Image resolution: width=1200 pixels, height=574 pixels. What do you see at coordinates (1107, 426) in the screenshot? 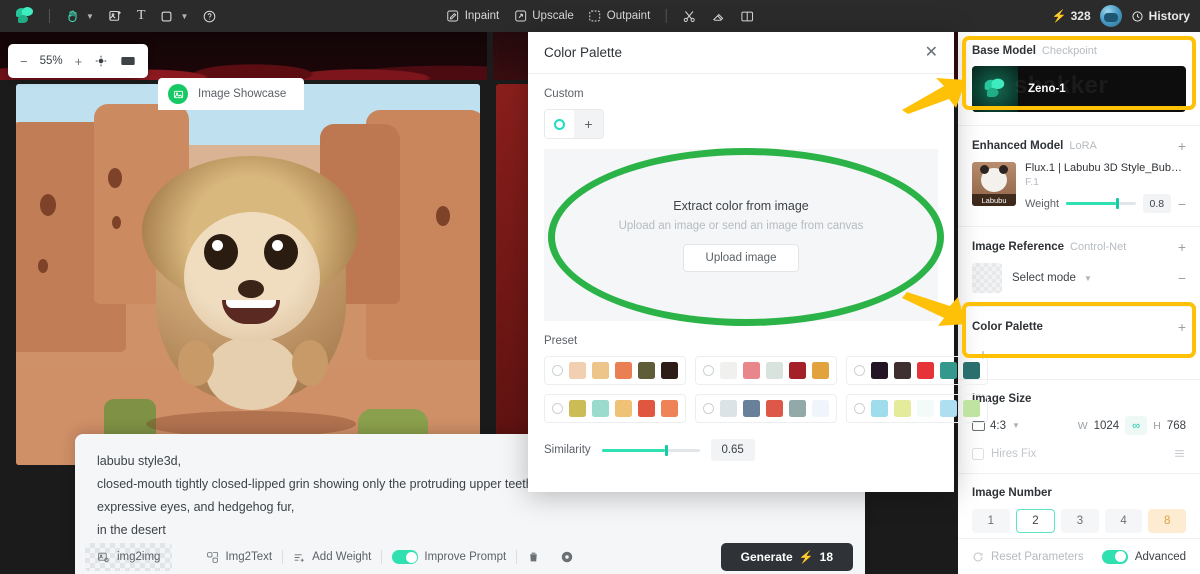
I see `width-value: 1024` at bounding box center [1107, 426].